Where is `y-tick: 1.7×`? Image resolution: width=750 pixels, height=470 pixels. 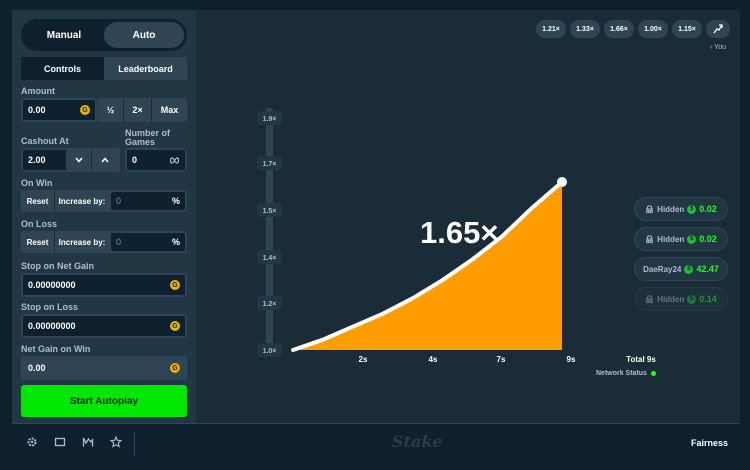
y-tick: 1.7× is located at coordinates (269, 163).